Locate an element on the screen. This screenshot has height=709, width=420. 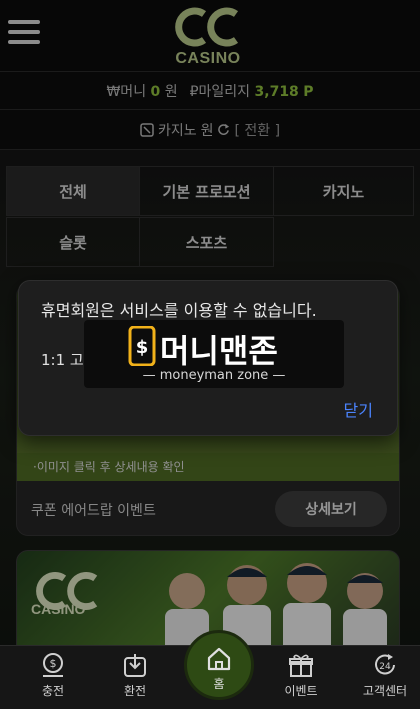
svg-text: 24 is located at coordinates (385, 667).